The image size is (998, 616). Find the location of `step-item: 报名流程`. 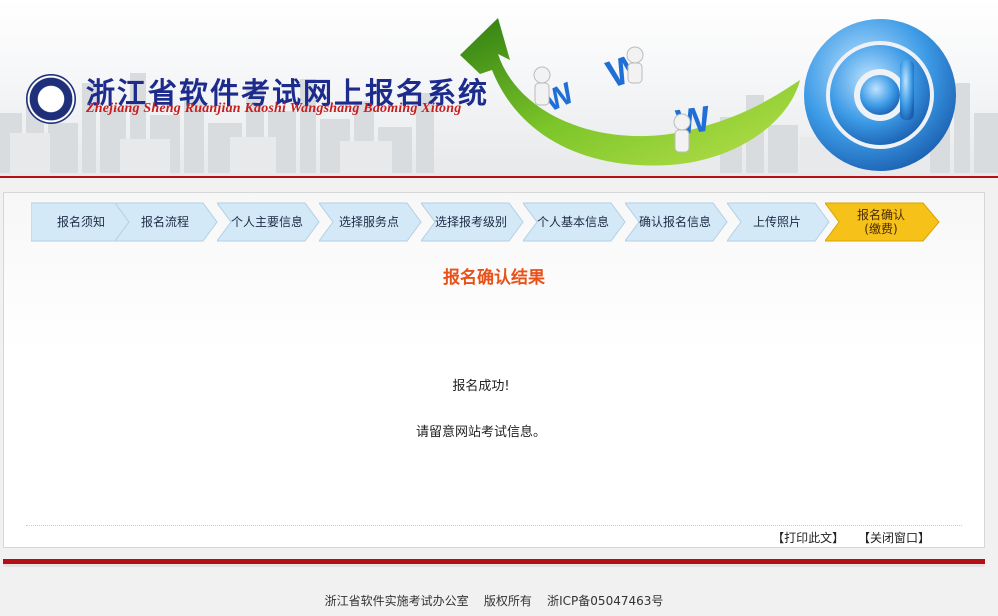

step-item: 报名流程 is located at coordinates (167, 222).